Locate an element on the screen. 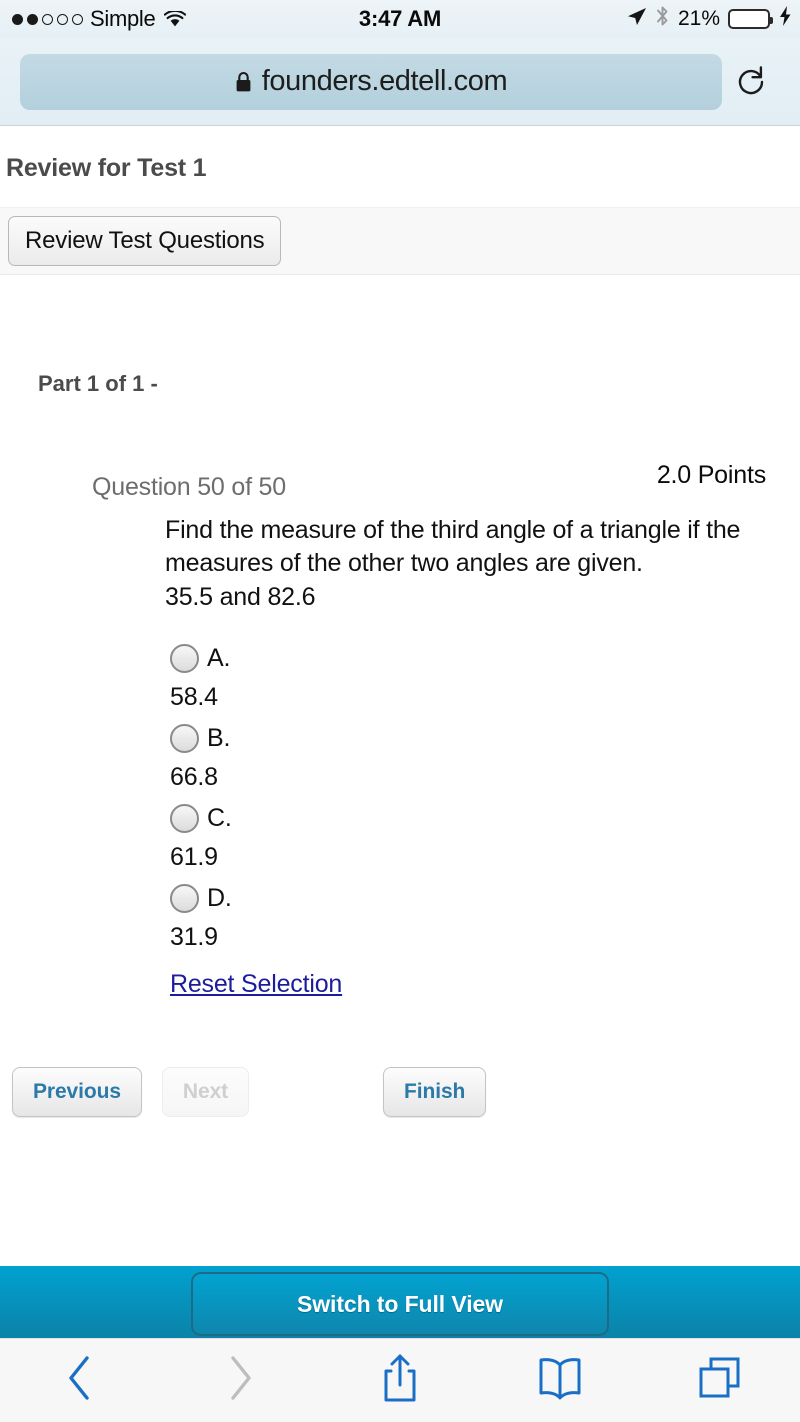 The image size is (800, 1422). option-letter-d: D. is located at coordinates (219, 897).